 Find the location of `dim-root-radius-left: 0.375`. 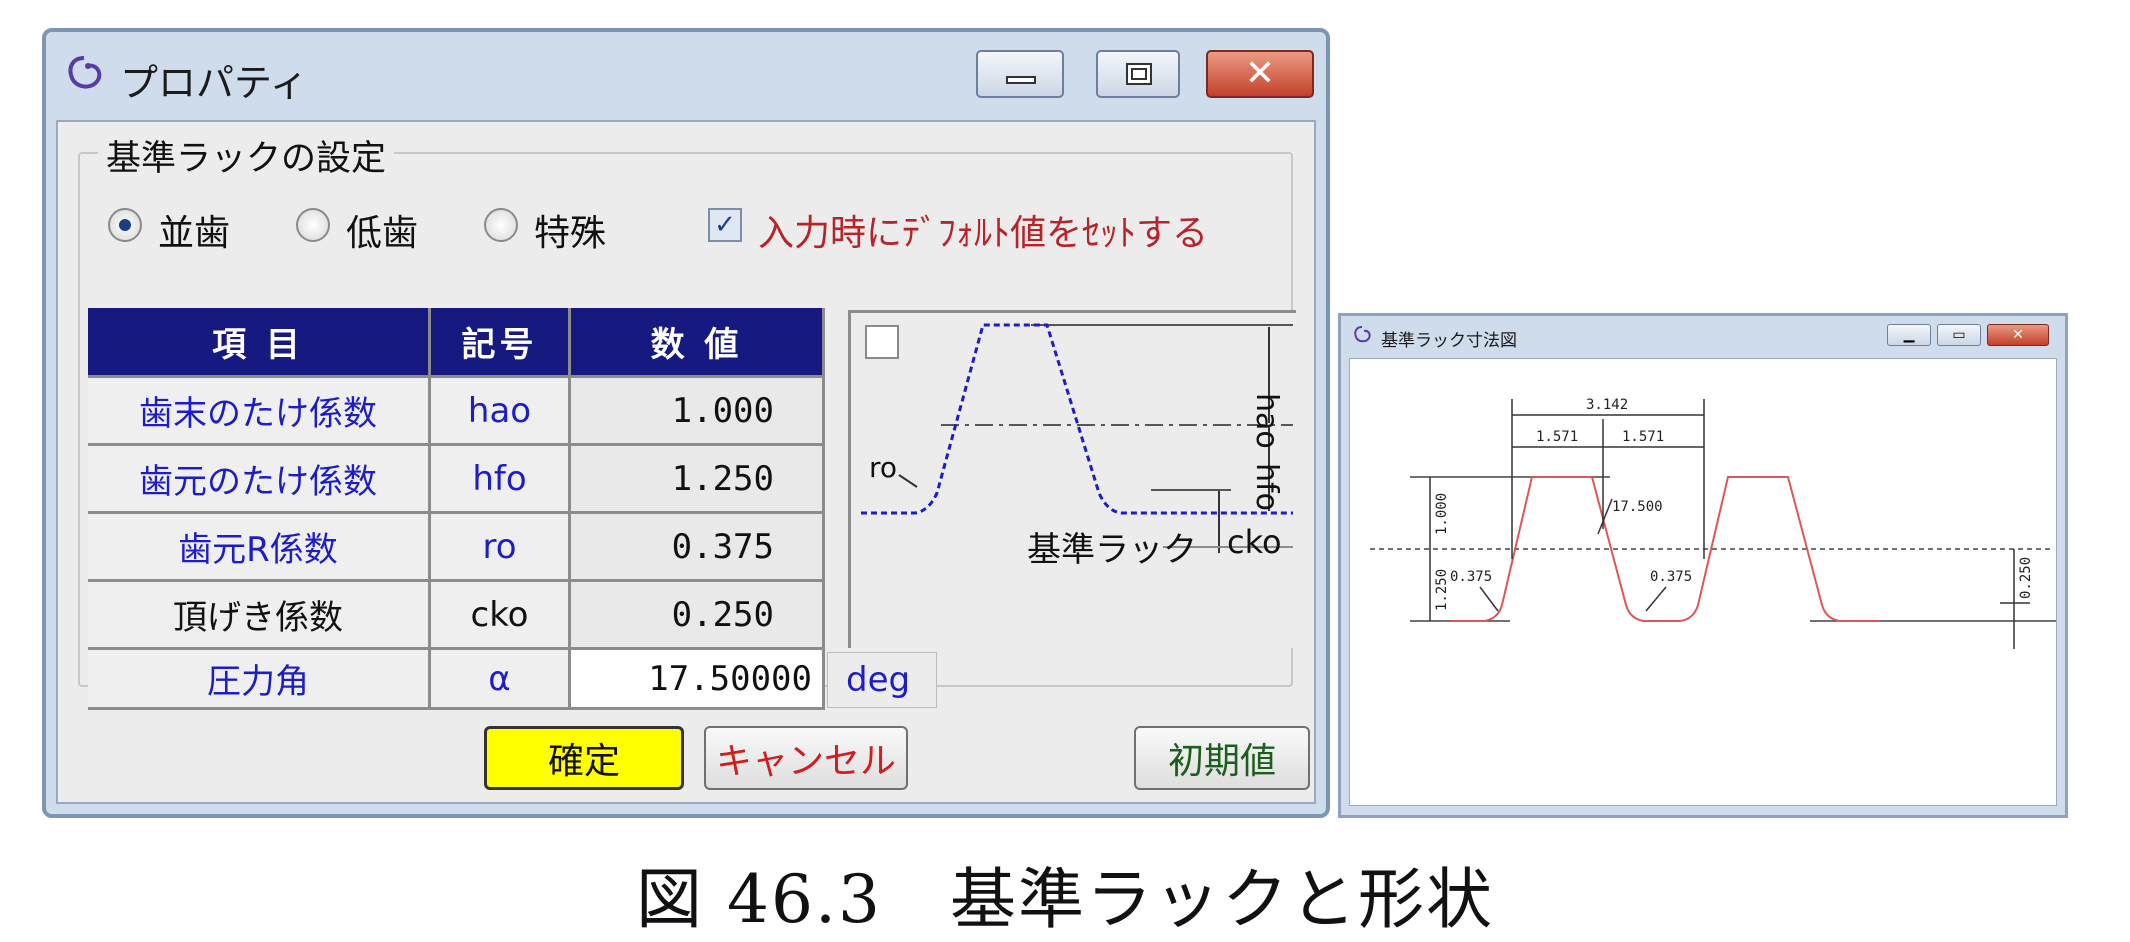

dim-root-radius-left: 0.375 is located at coordinates (1471, 577).